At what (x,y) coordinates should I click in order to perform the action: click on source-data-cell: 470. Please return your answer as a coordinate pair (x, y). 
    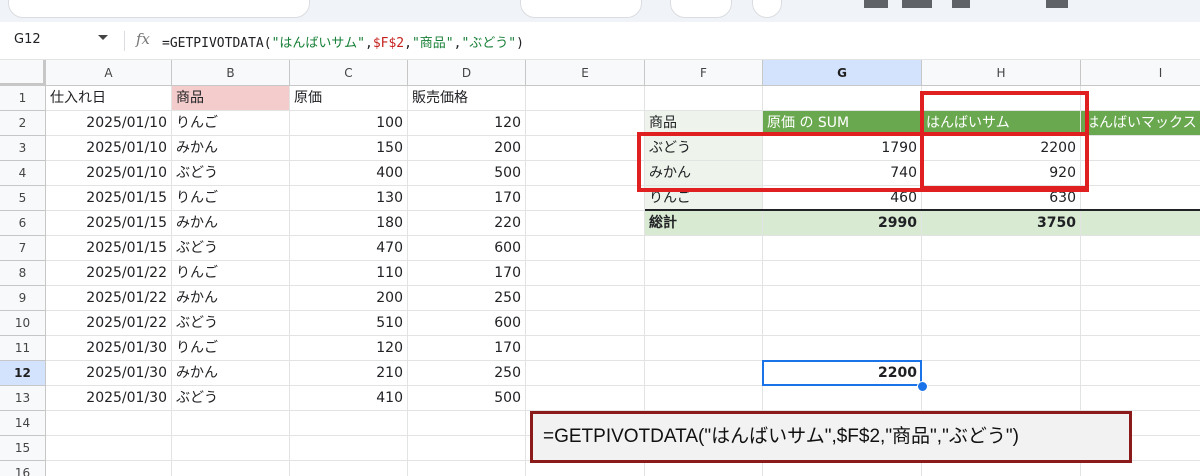
    Looking at the image, I should click on (349, 248).